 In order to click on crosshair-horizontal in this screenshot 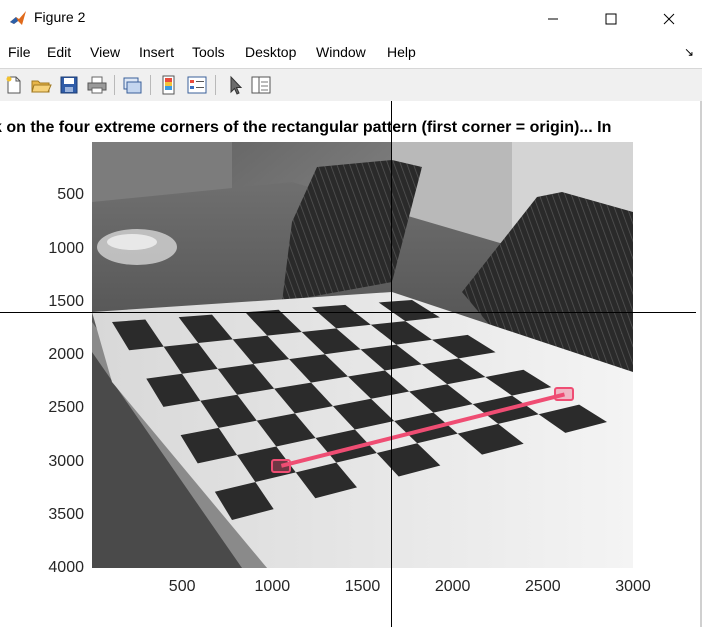, I will do `click(348, 312)`.